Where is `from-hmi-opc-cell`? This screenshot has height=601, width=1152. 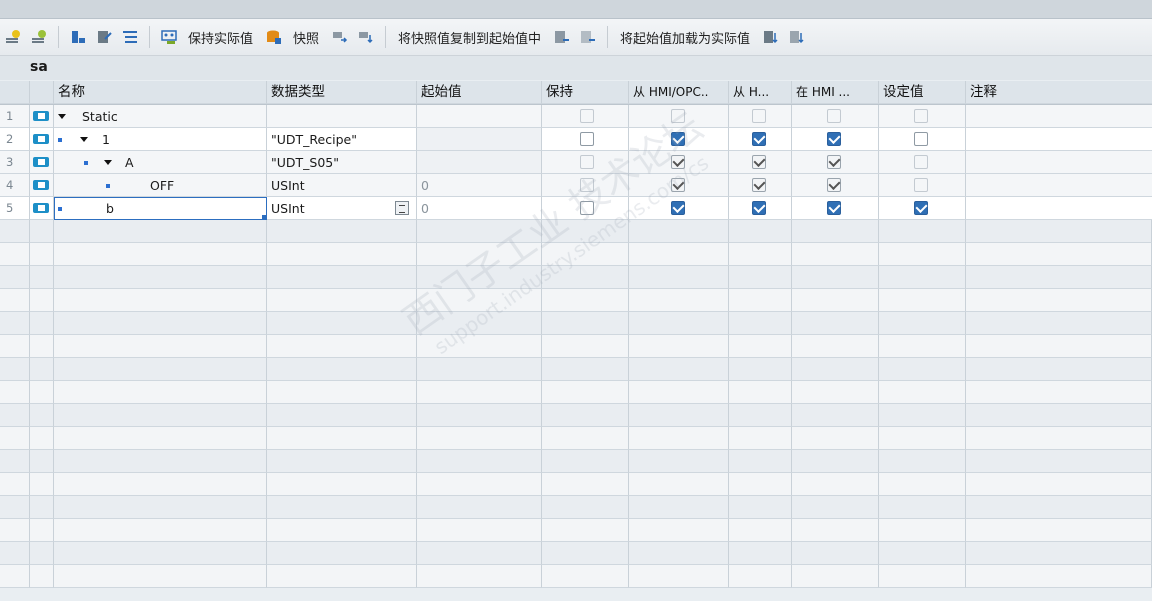 from-hmi-opc-cell is located at coordinates (679, 139).